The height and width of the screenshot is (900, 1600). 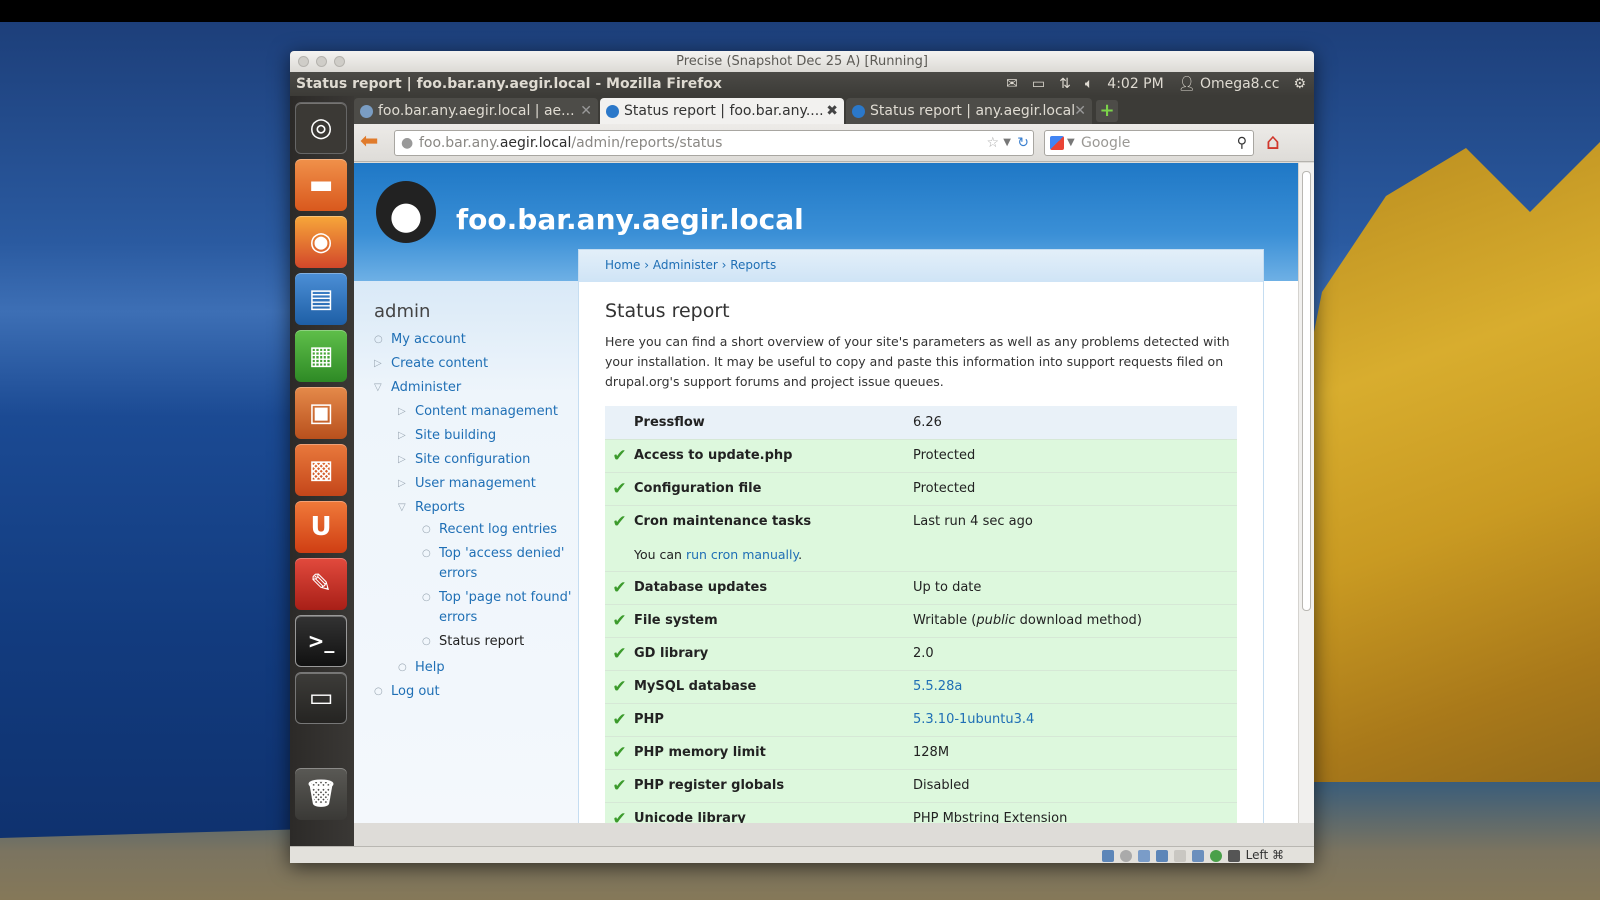 What do you see at coordinates (321, 128) in the screenshot?
I see `dash-home-icon: ◎` at bounding box center [321, 128].